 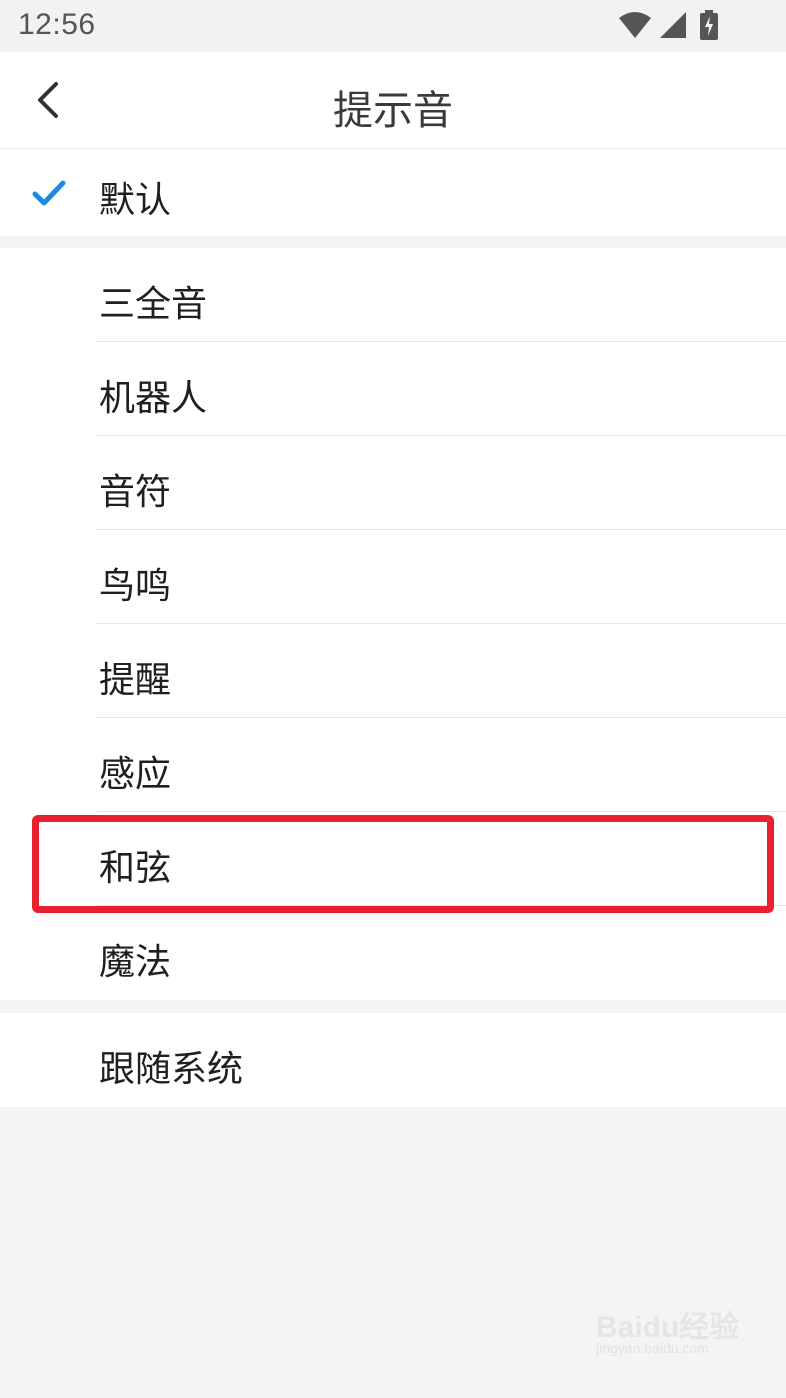 I want to click on checkmark-icon, so click(x=49, y=193).